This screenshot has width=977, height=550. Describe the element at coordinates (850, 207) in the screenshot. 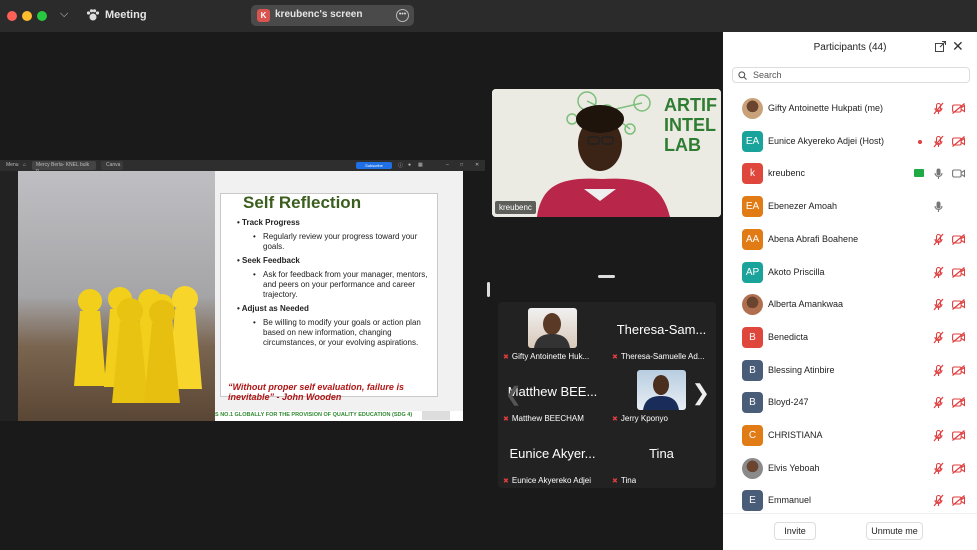

I see `participant-row: EA Ebenezer Amoah` at that location.